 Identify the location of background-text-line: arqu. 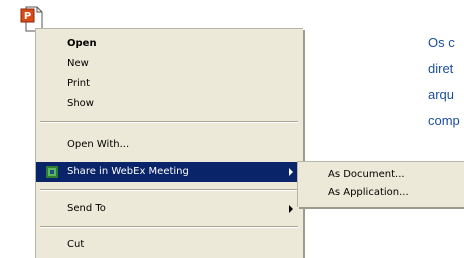
(441, 94).